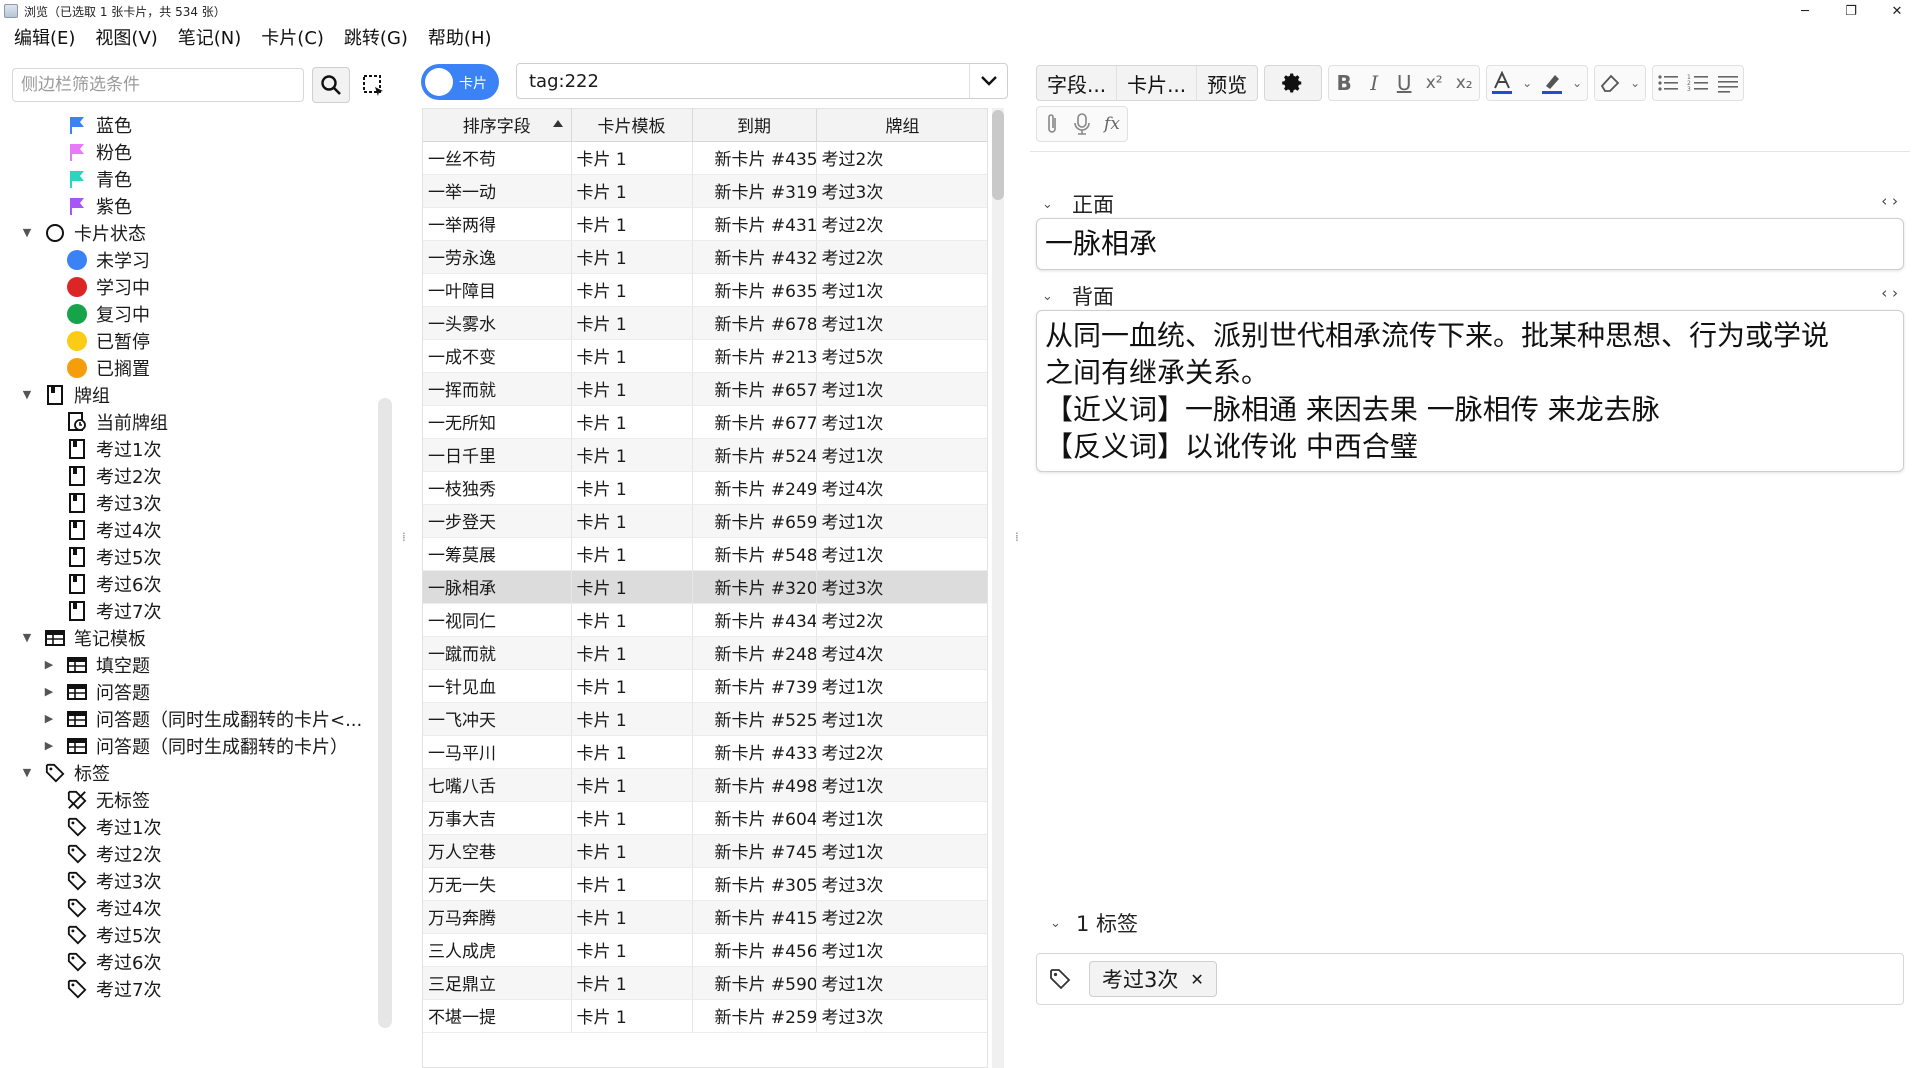 This screenshot has width=1920, height=1068. What do you see at coordinates (705, 785) in the screenshot?
I see `table-row: 七嘴八舌 卡片 1 新卡片 #498 考过1次` at bounding box center [705, 785].